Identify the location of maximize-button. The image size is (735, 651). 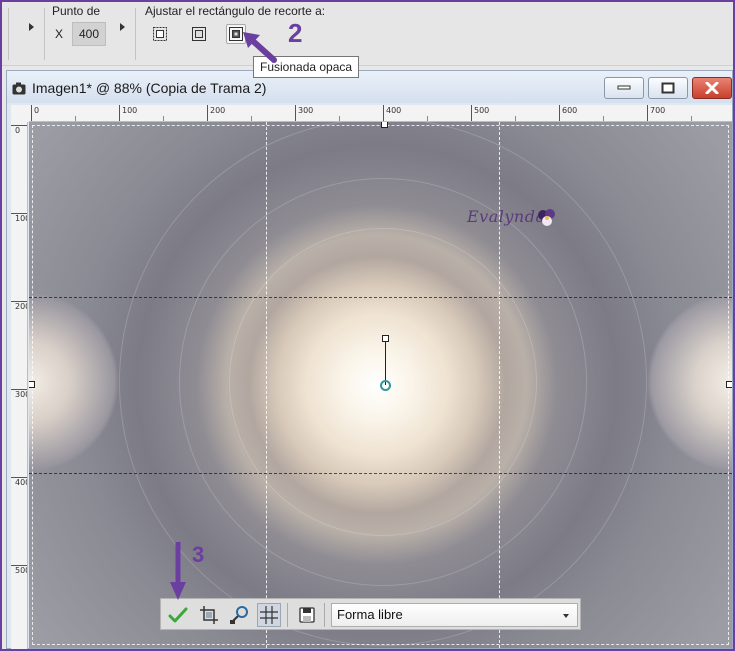
(668, 88).